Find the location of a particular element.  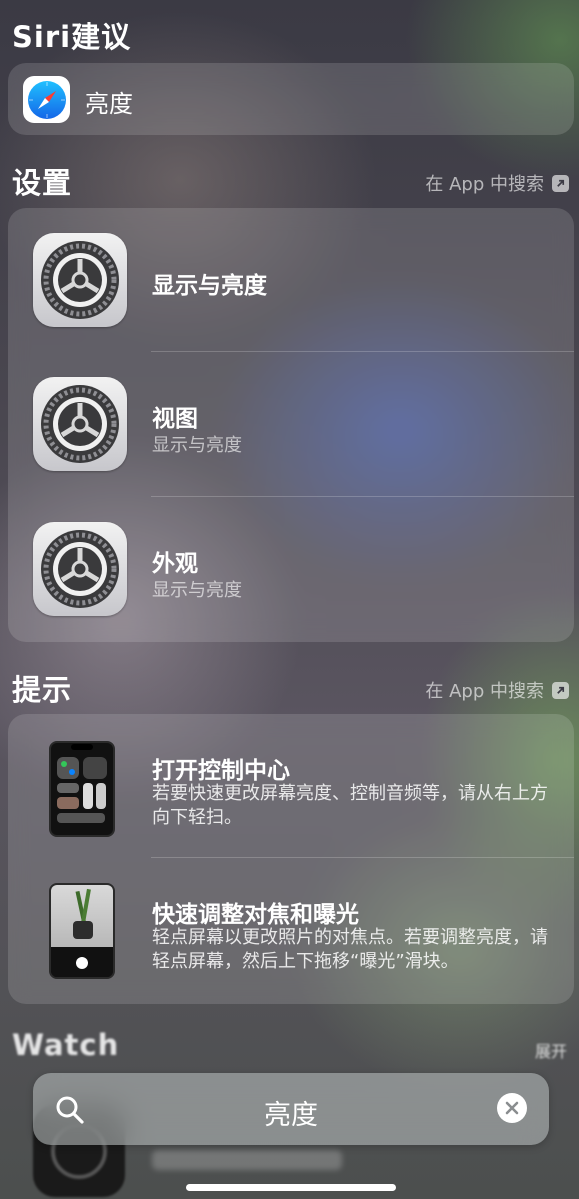

tip-description: 若要快速更改屏幕亮度、控制音频等，请从右上方向下轻扫。 is located at coordinates (350, 805).